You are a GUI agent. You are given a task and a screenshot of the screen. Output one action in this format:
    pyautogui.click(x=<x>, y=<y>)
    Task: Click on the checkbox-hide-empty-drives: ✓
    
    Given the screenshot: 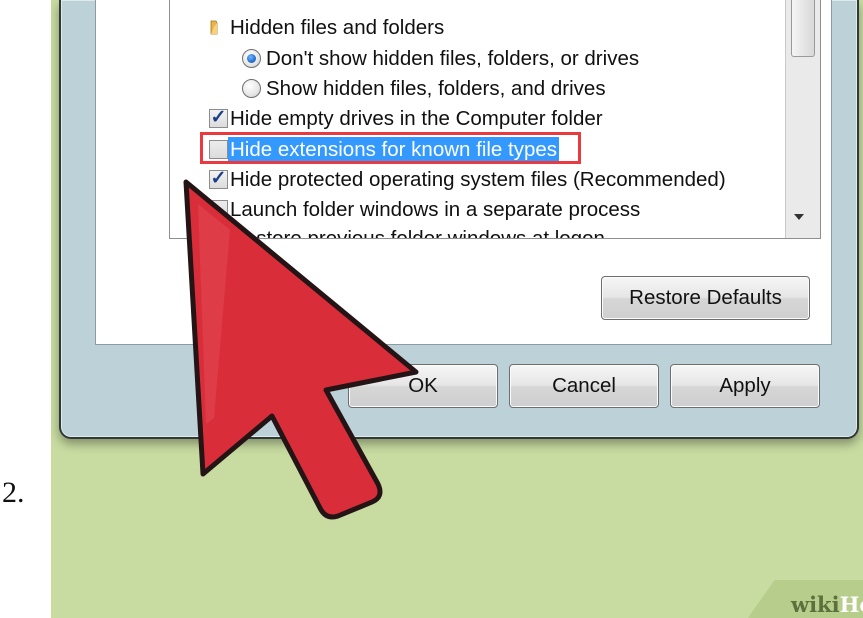 What is the action you would take?
    pyautogui.click(x=218, y=118)
    